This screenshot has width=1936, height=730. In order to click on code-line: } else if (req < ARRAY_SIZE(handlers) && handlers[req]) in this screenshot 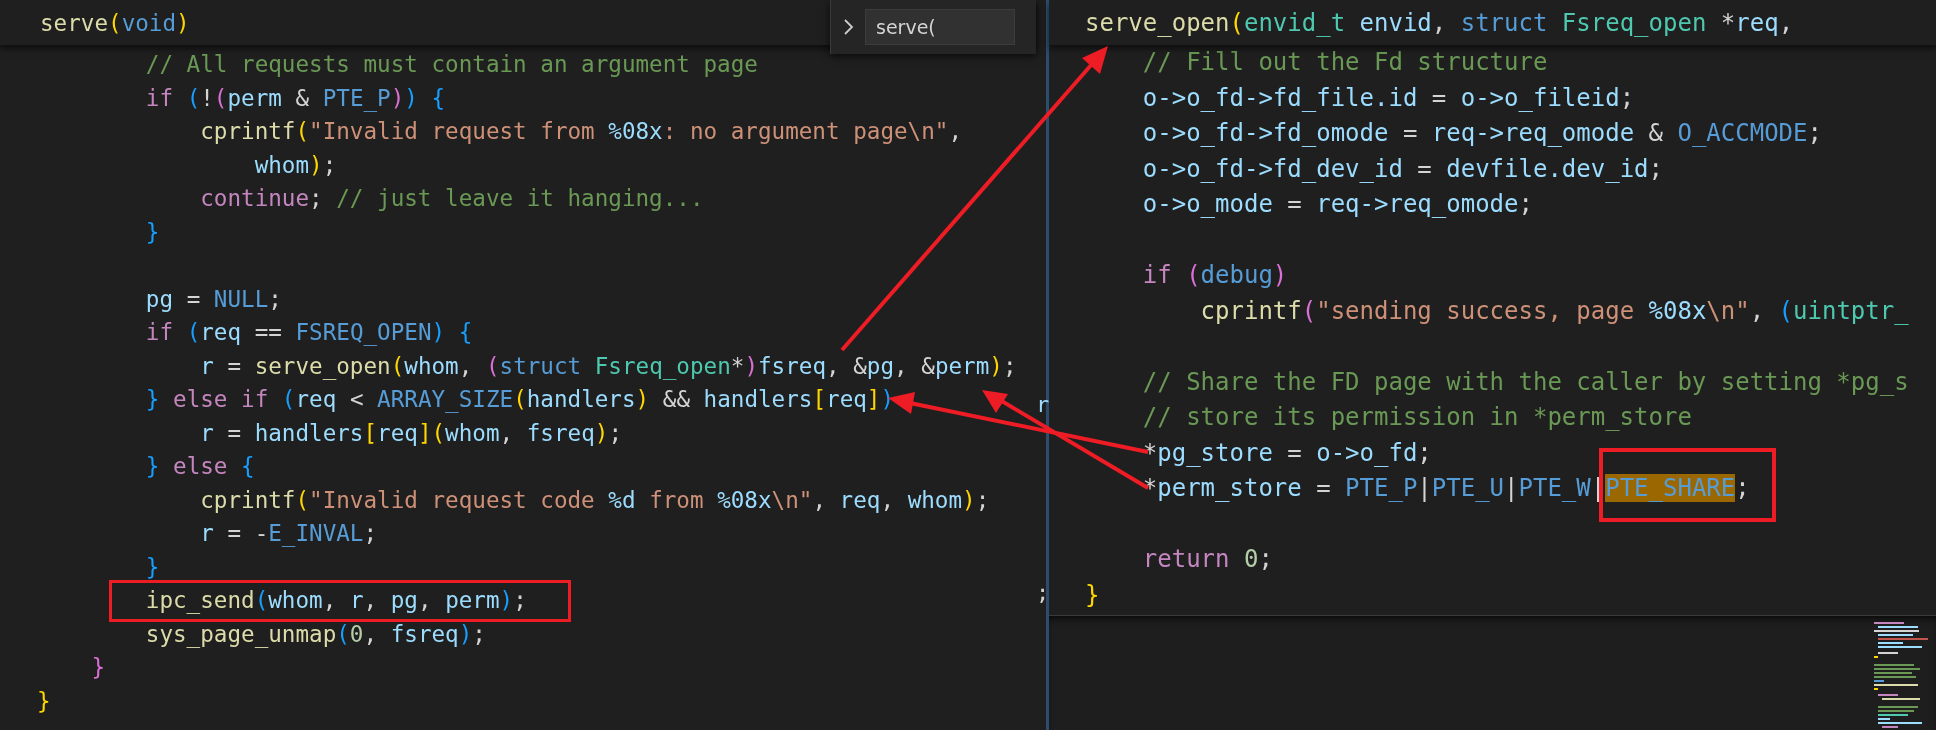, I will do `click(520, 400)`.